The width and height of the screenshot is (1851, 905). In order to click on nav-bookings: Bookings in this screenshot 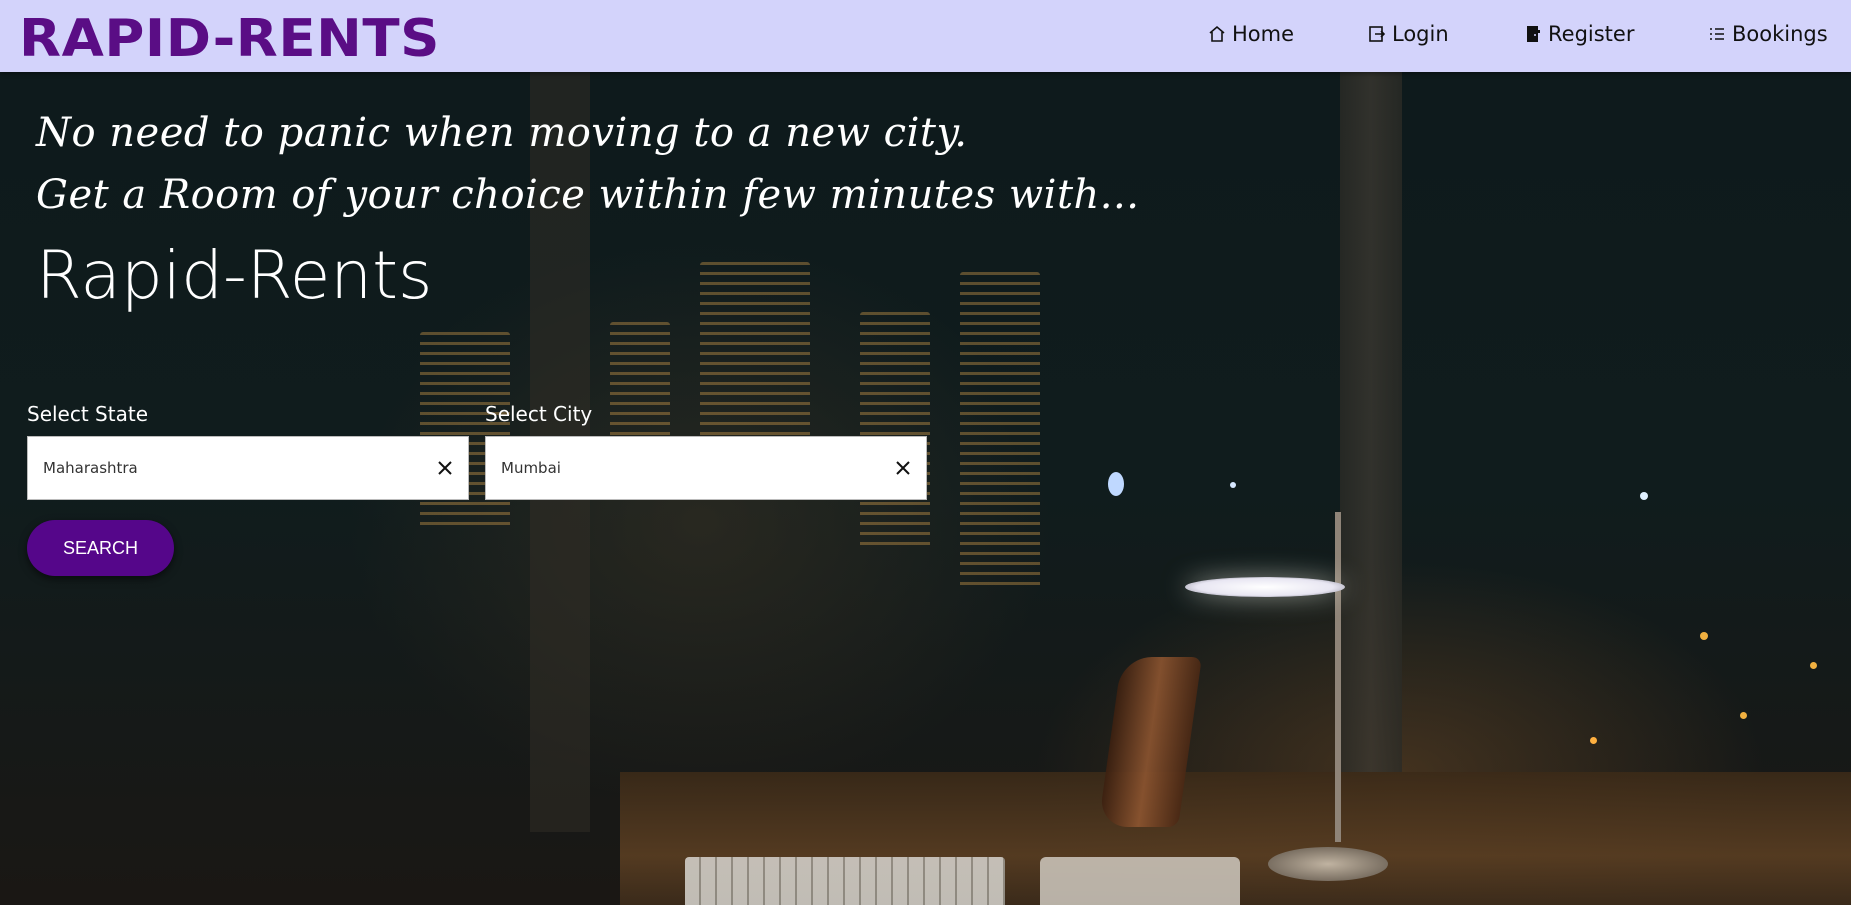, I will do `click(1767, 34)`.